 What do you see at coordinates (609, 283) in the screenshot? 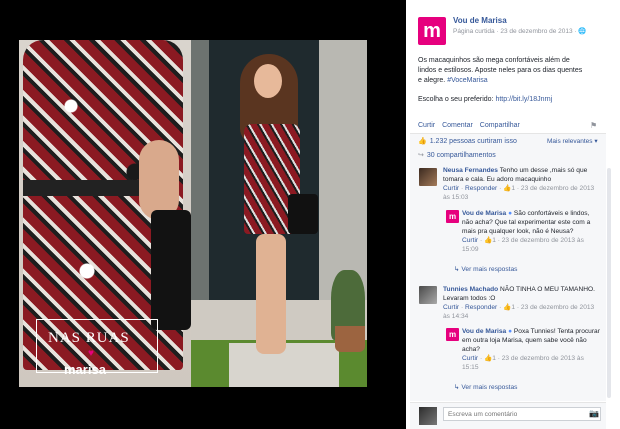
I see `comments-scrollbar` at bounding box center [609, 283].